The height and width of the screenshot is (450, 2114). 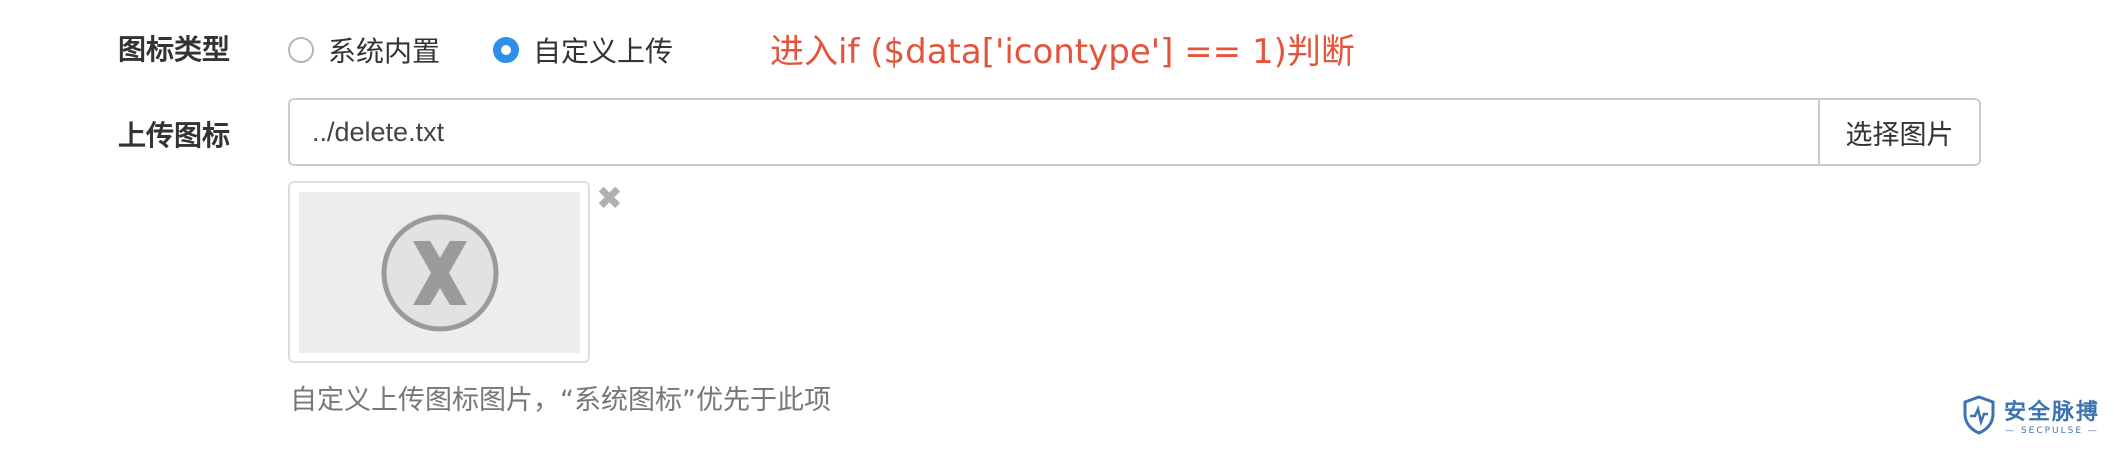 I want to click on radio-button-checked, so click(x=506, y=50).